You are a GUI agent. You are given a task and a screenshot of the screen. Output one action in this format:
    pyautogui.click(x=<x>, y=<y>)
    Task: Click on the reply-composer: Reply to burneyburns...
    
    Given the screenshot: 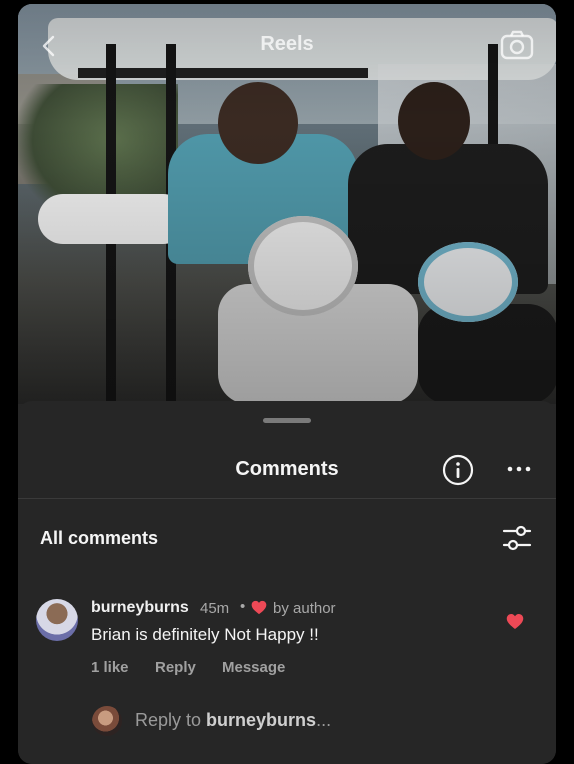 What is the action you would take?
    pyautogui.click(x=287, y=721)
    